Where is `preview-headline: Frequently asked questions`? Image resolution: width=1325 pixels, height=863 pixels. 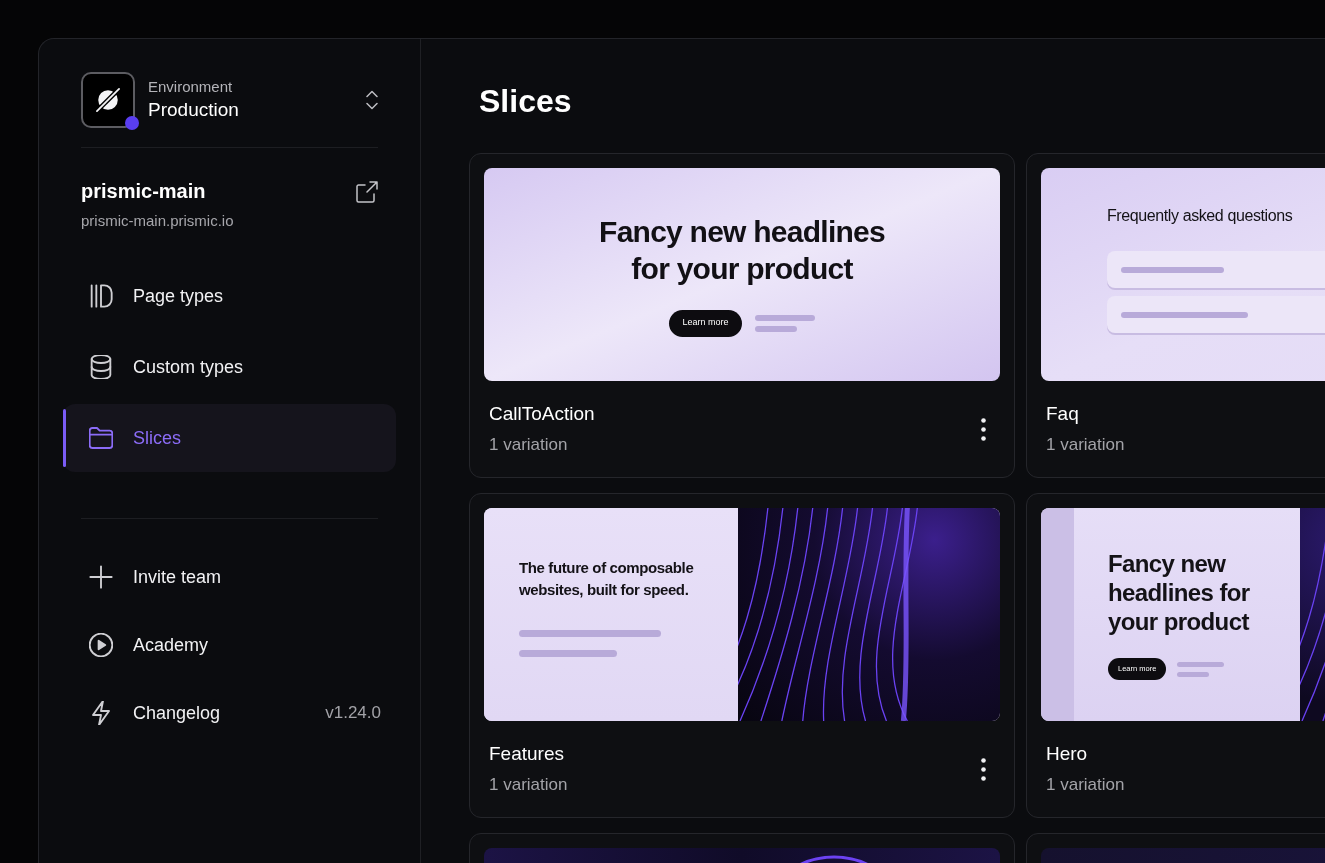 preview-headline: Frequently asked questions is located at coordinates (1200, 216).